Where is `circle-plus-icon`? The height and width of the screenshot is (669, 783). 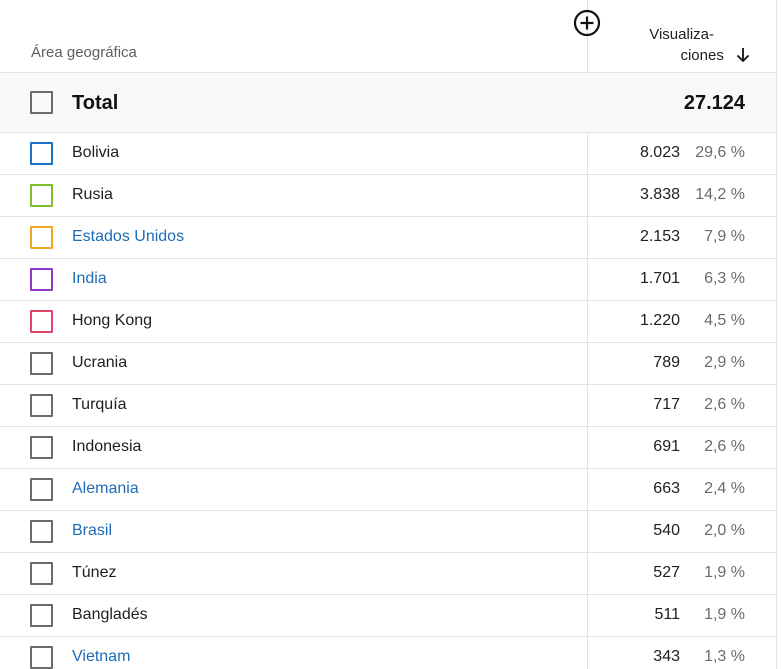
circle-plus-icon is located at coordinates (587, 23).